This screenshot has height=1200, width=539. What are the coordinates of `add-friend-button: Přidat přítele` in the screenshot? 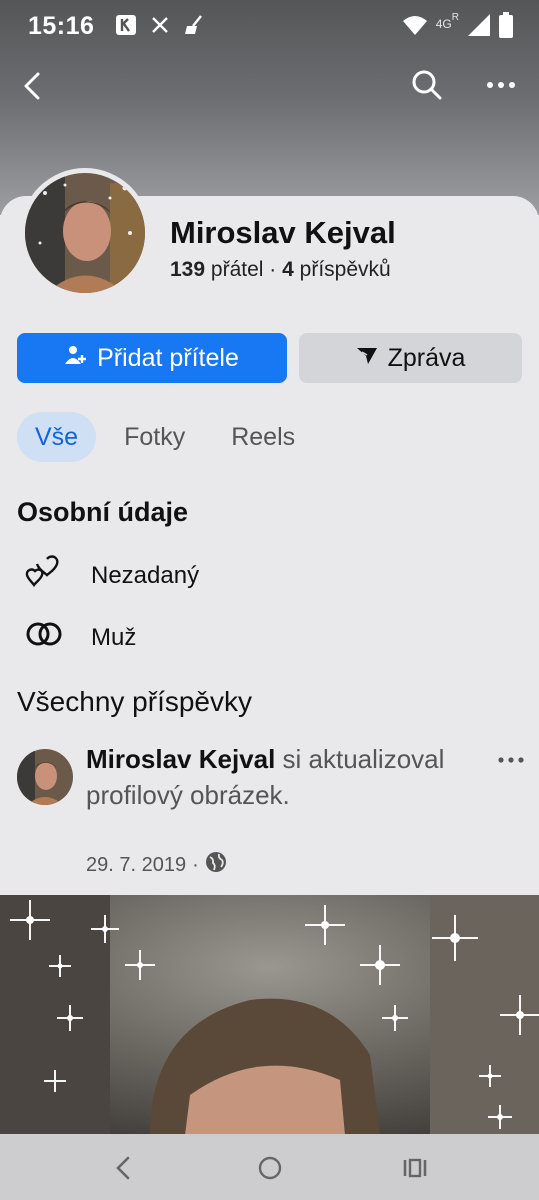 It's located at (152, 358).